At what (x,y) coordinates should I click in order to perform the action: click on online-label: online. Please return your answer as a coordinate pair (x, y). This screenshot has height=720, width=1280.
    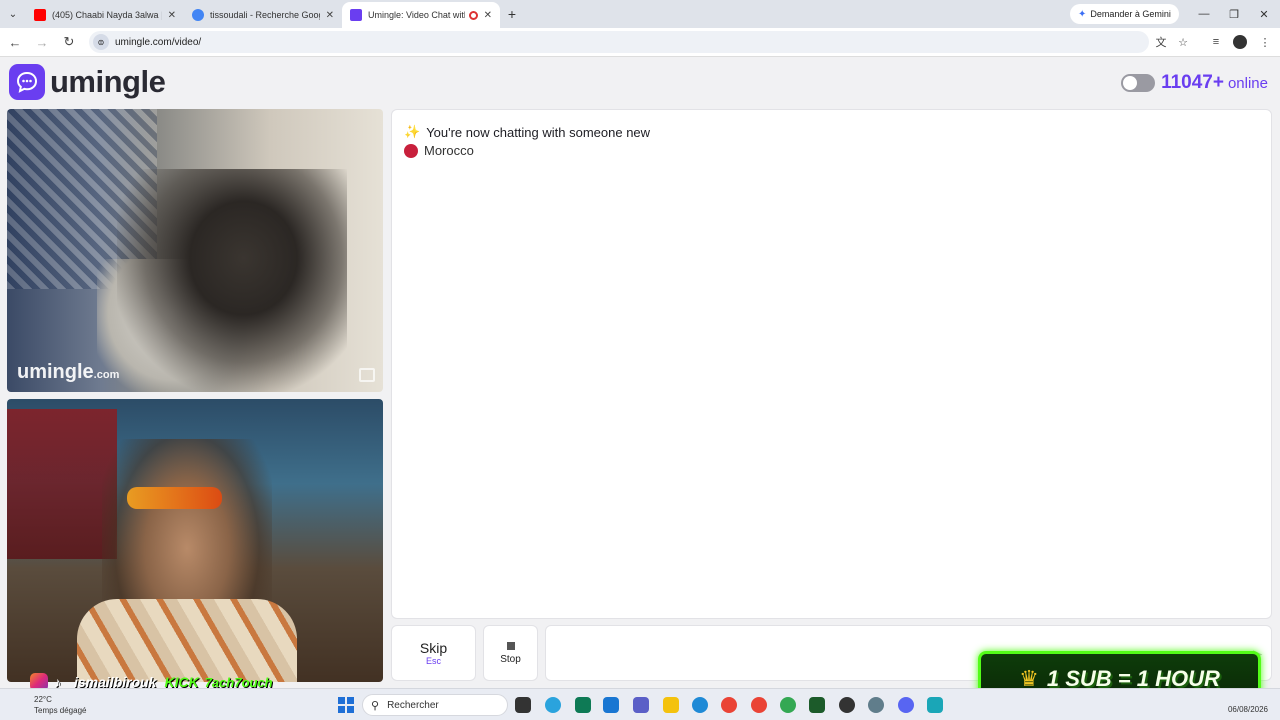
    Looking at the image, I should click on (1247, 83).